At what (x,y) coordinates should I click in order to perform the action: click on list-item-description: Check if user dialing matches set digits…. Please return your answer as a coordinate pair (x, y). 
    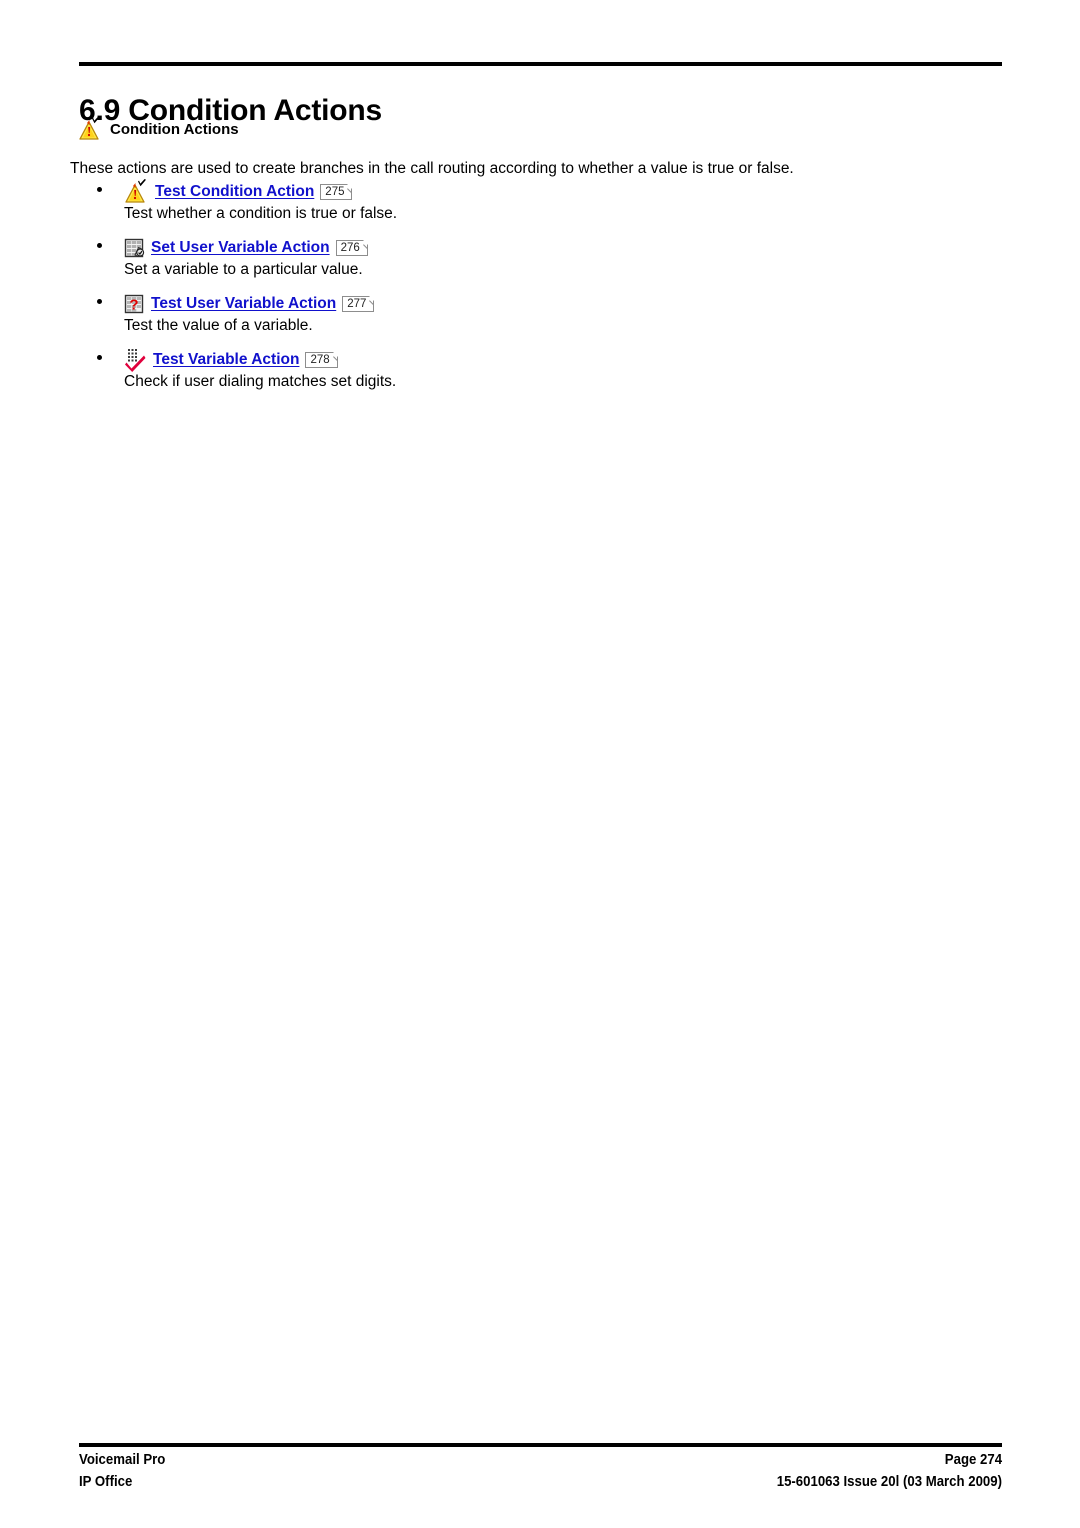
    Looking at the image, I should click on (260, 381).